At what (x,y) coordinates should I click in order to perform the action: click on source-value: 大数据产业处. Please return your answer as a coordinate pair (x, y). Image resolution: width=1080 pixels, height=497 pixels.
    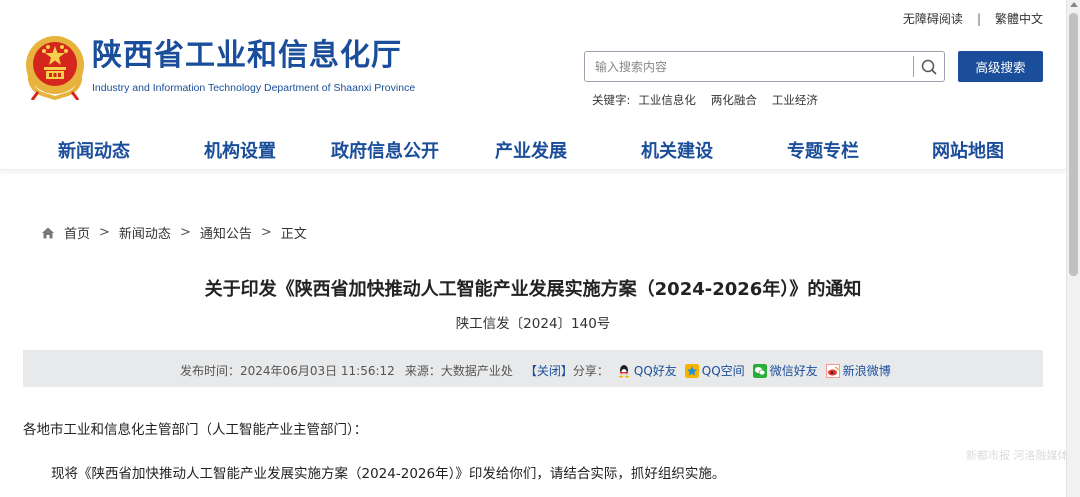
    Looking at the image, I should click on (476, 371).